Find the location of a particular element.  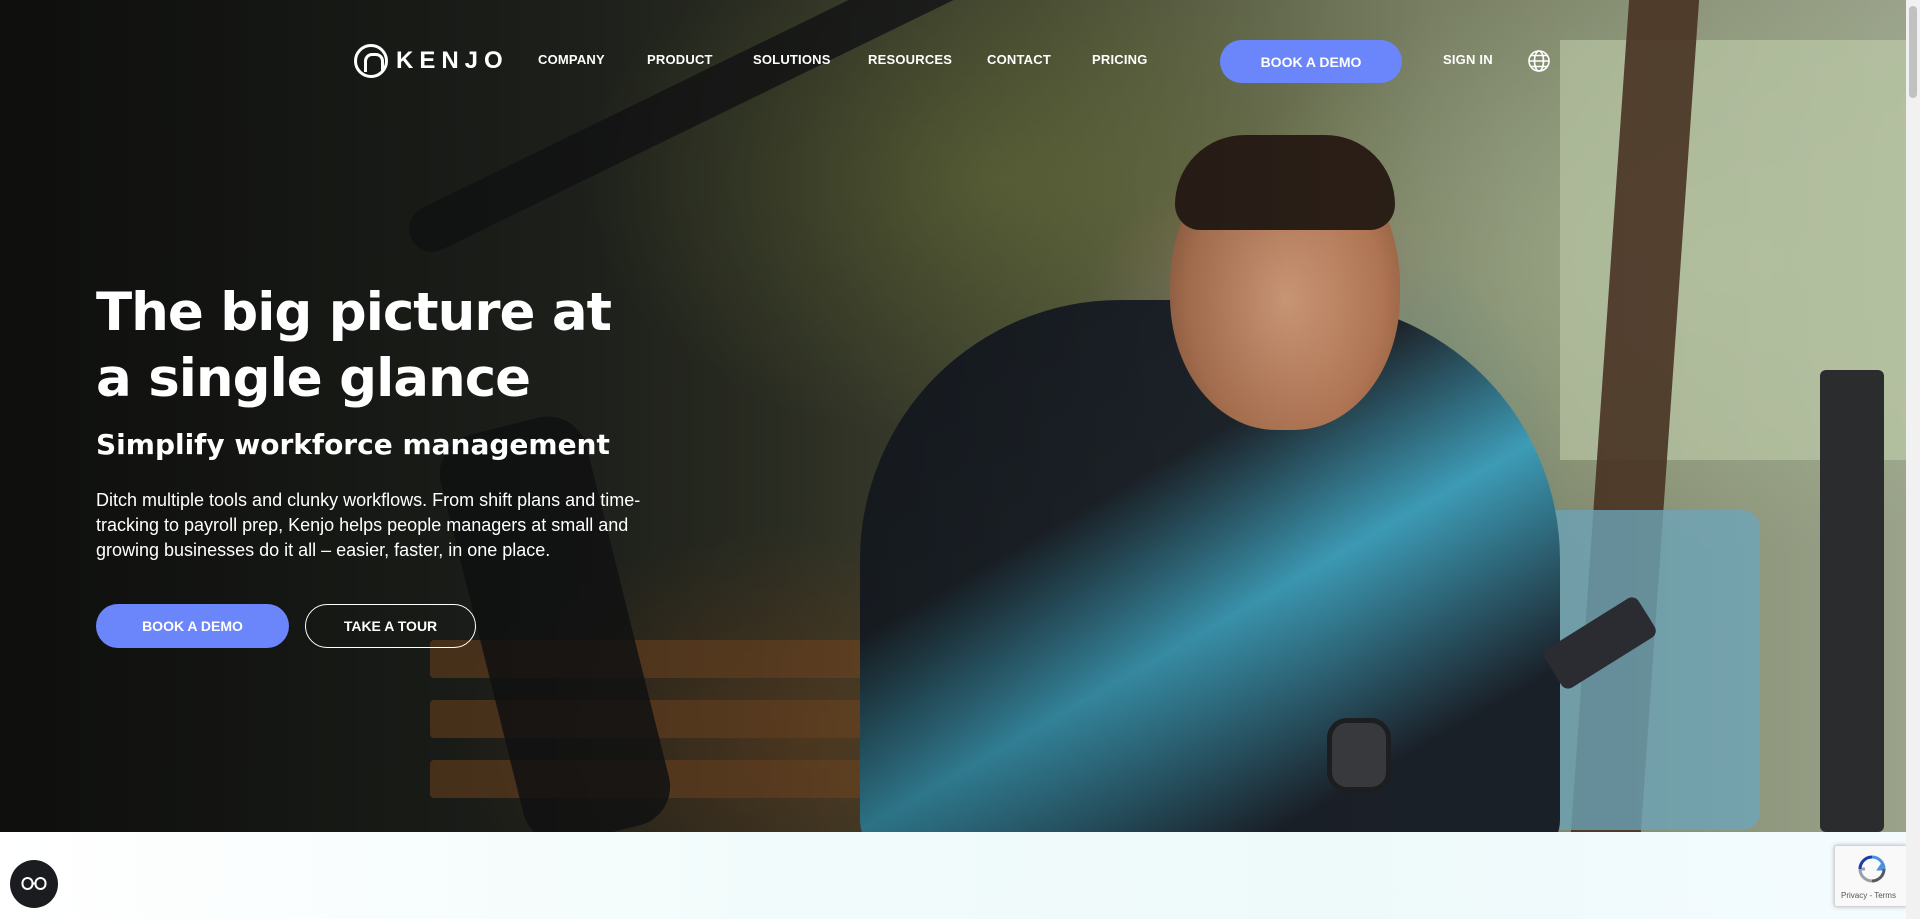

hero-subtitle: Simplify workforce management is located at coordinates (353, 444).